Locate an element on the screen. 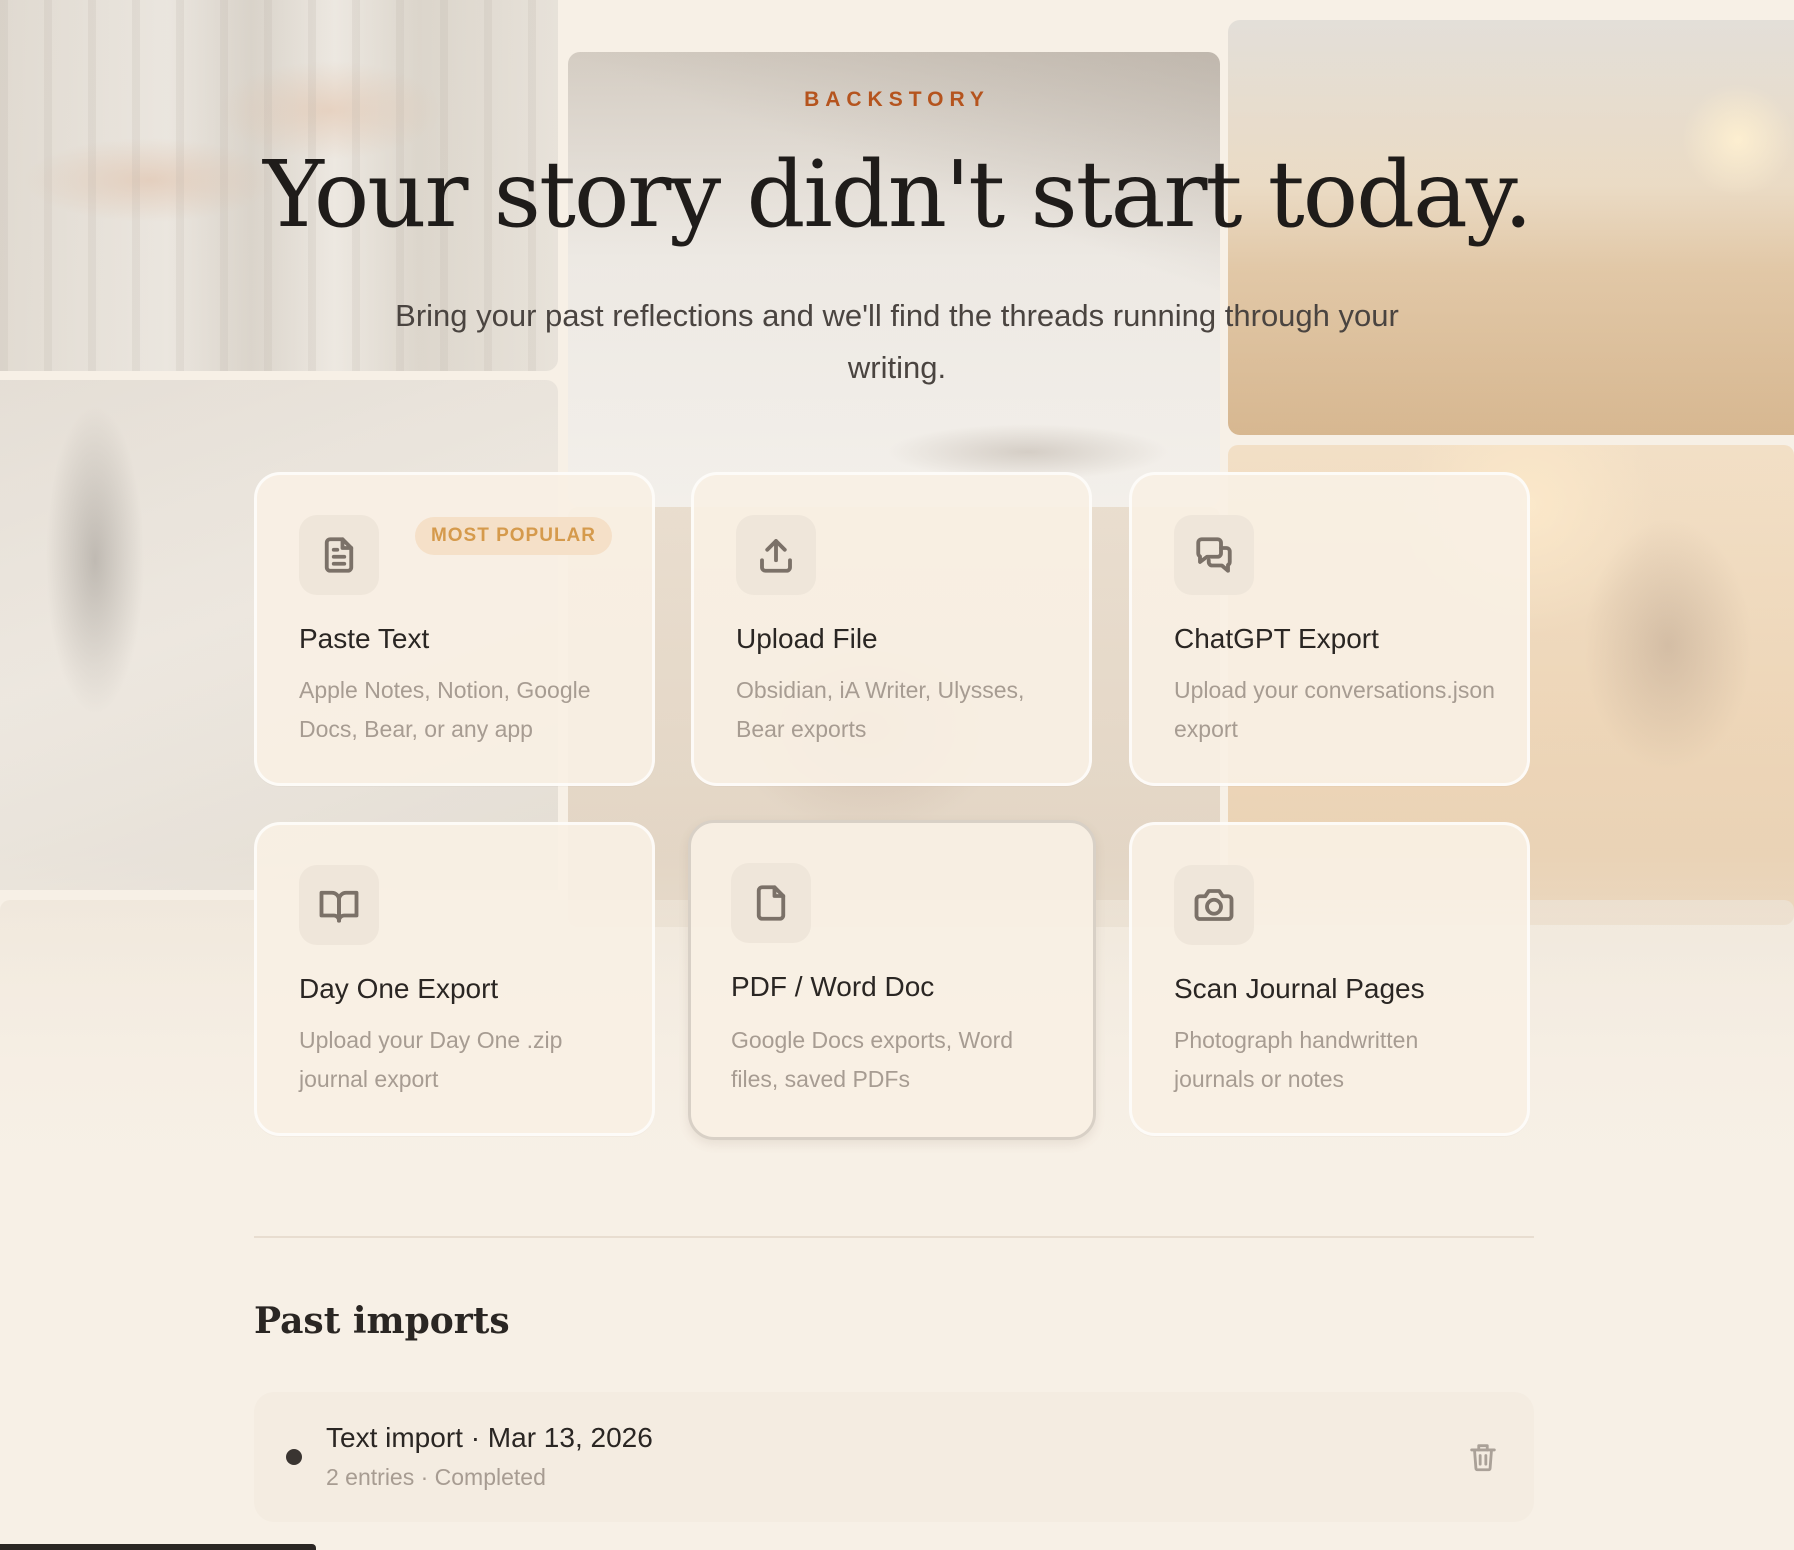  most-popular-badge: MOST POPULAR is located at coordinates (513, 536).